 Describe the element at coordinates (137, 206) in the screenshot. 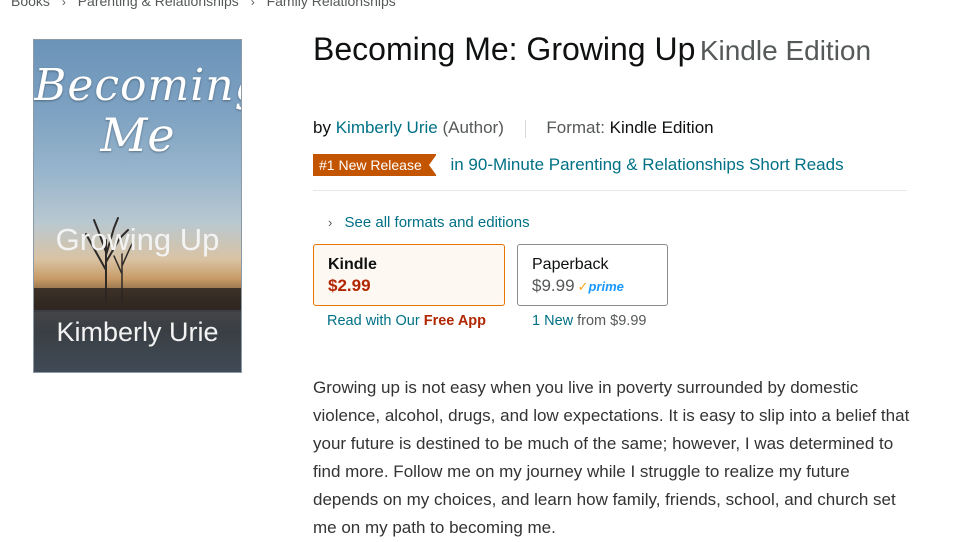

I see `book-cover-image: Becoming Me Growing Up Kimberly Urie` at that location.